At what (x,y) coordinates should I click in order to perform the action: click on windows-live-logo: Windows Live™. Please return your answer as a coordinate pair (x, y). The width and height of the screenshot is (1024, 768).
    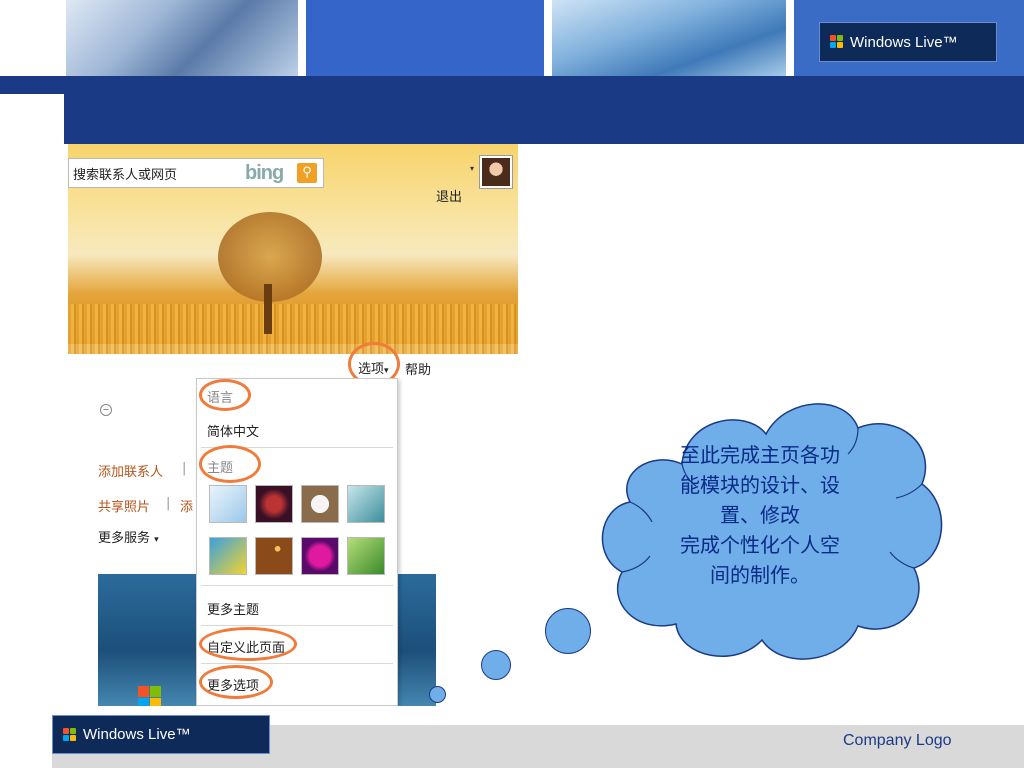
    Looking at the image, I should click on (908, 42).